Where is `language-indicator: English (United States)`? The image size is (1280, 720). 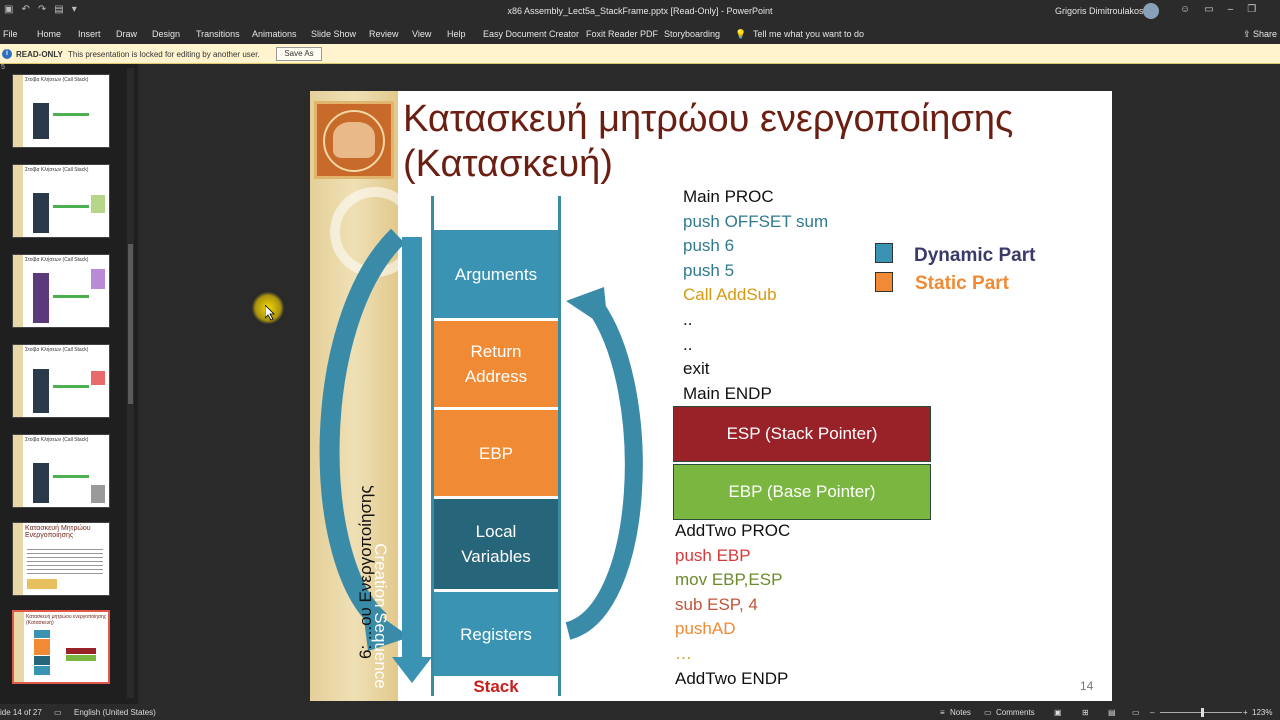
language-indicator: English (United States) is located at coordinates (115, 712).